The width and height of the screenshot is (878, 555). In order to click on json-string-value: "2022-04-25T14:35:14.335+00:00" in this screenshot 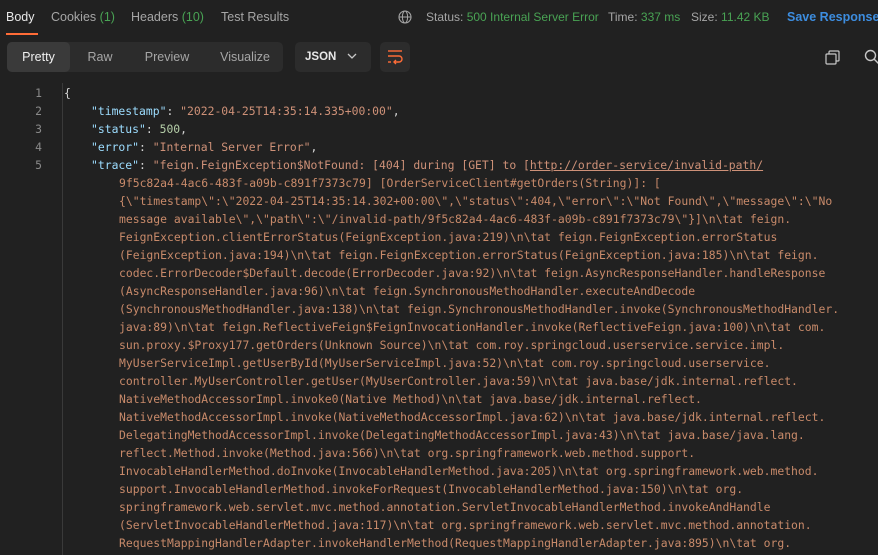, I will do `click(286, 111)`.